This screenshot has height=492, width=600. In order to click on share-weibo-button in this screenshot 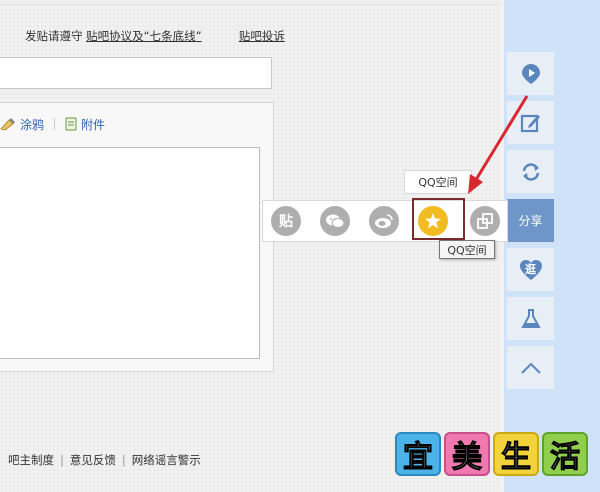, I will do `click(384, 221)`.